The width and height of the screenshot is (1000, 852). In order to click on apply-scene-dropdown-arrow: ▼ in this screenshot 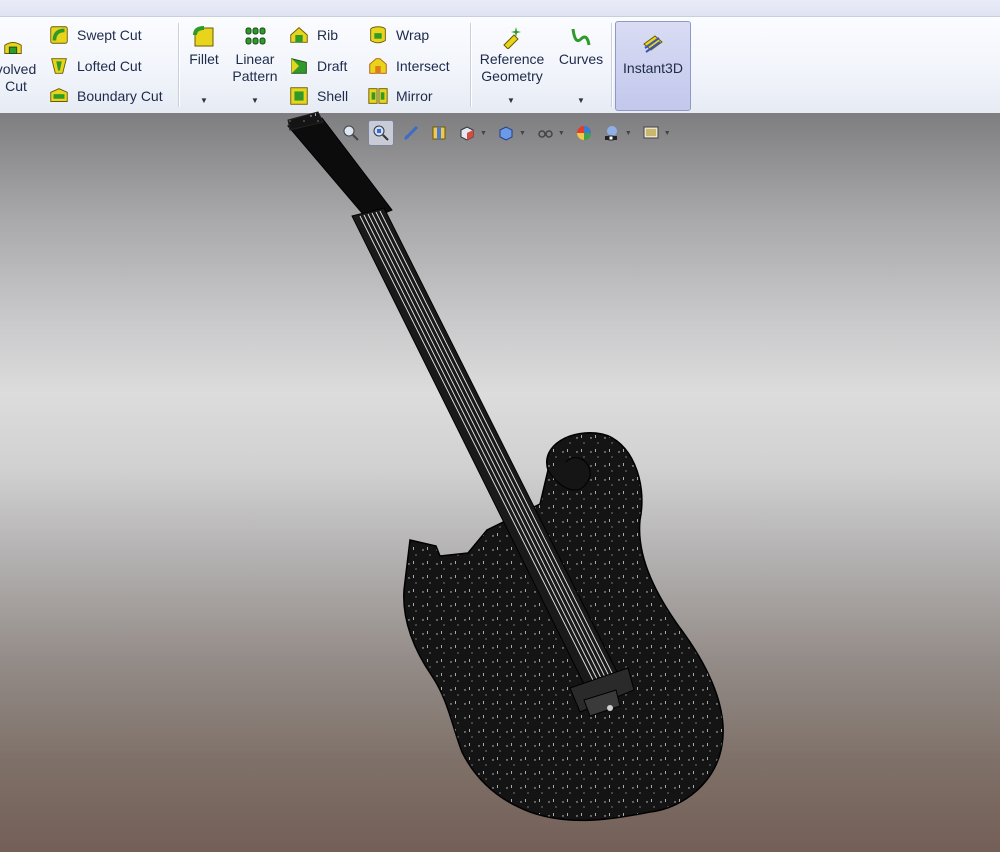, I will do `click(628, 133)`.